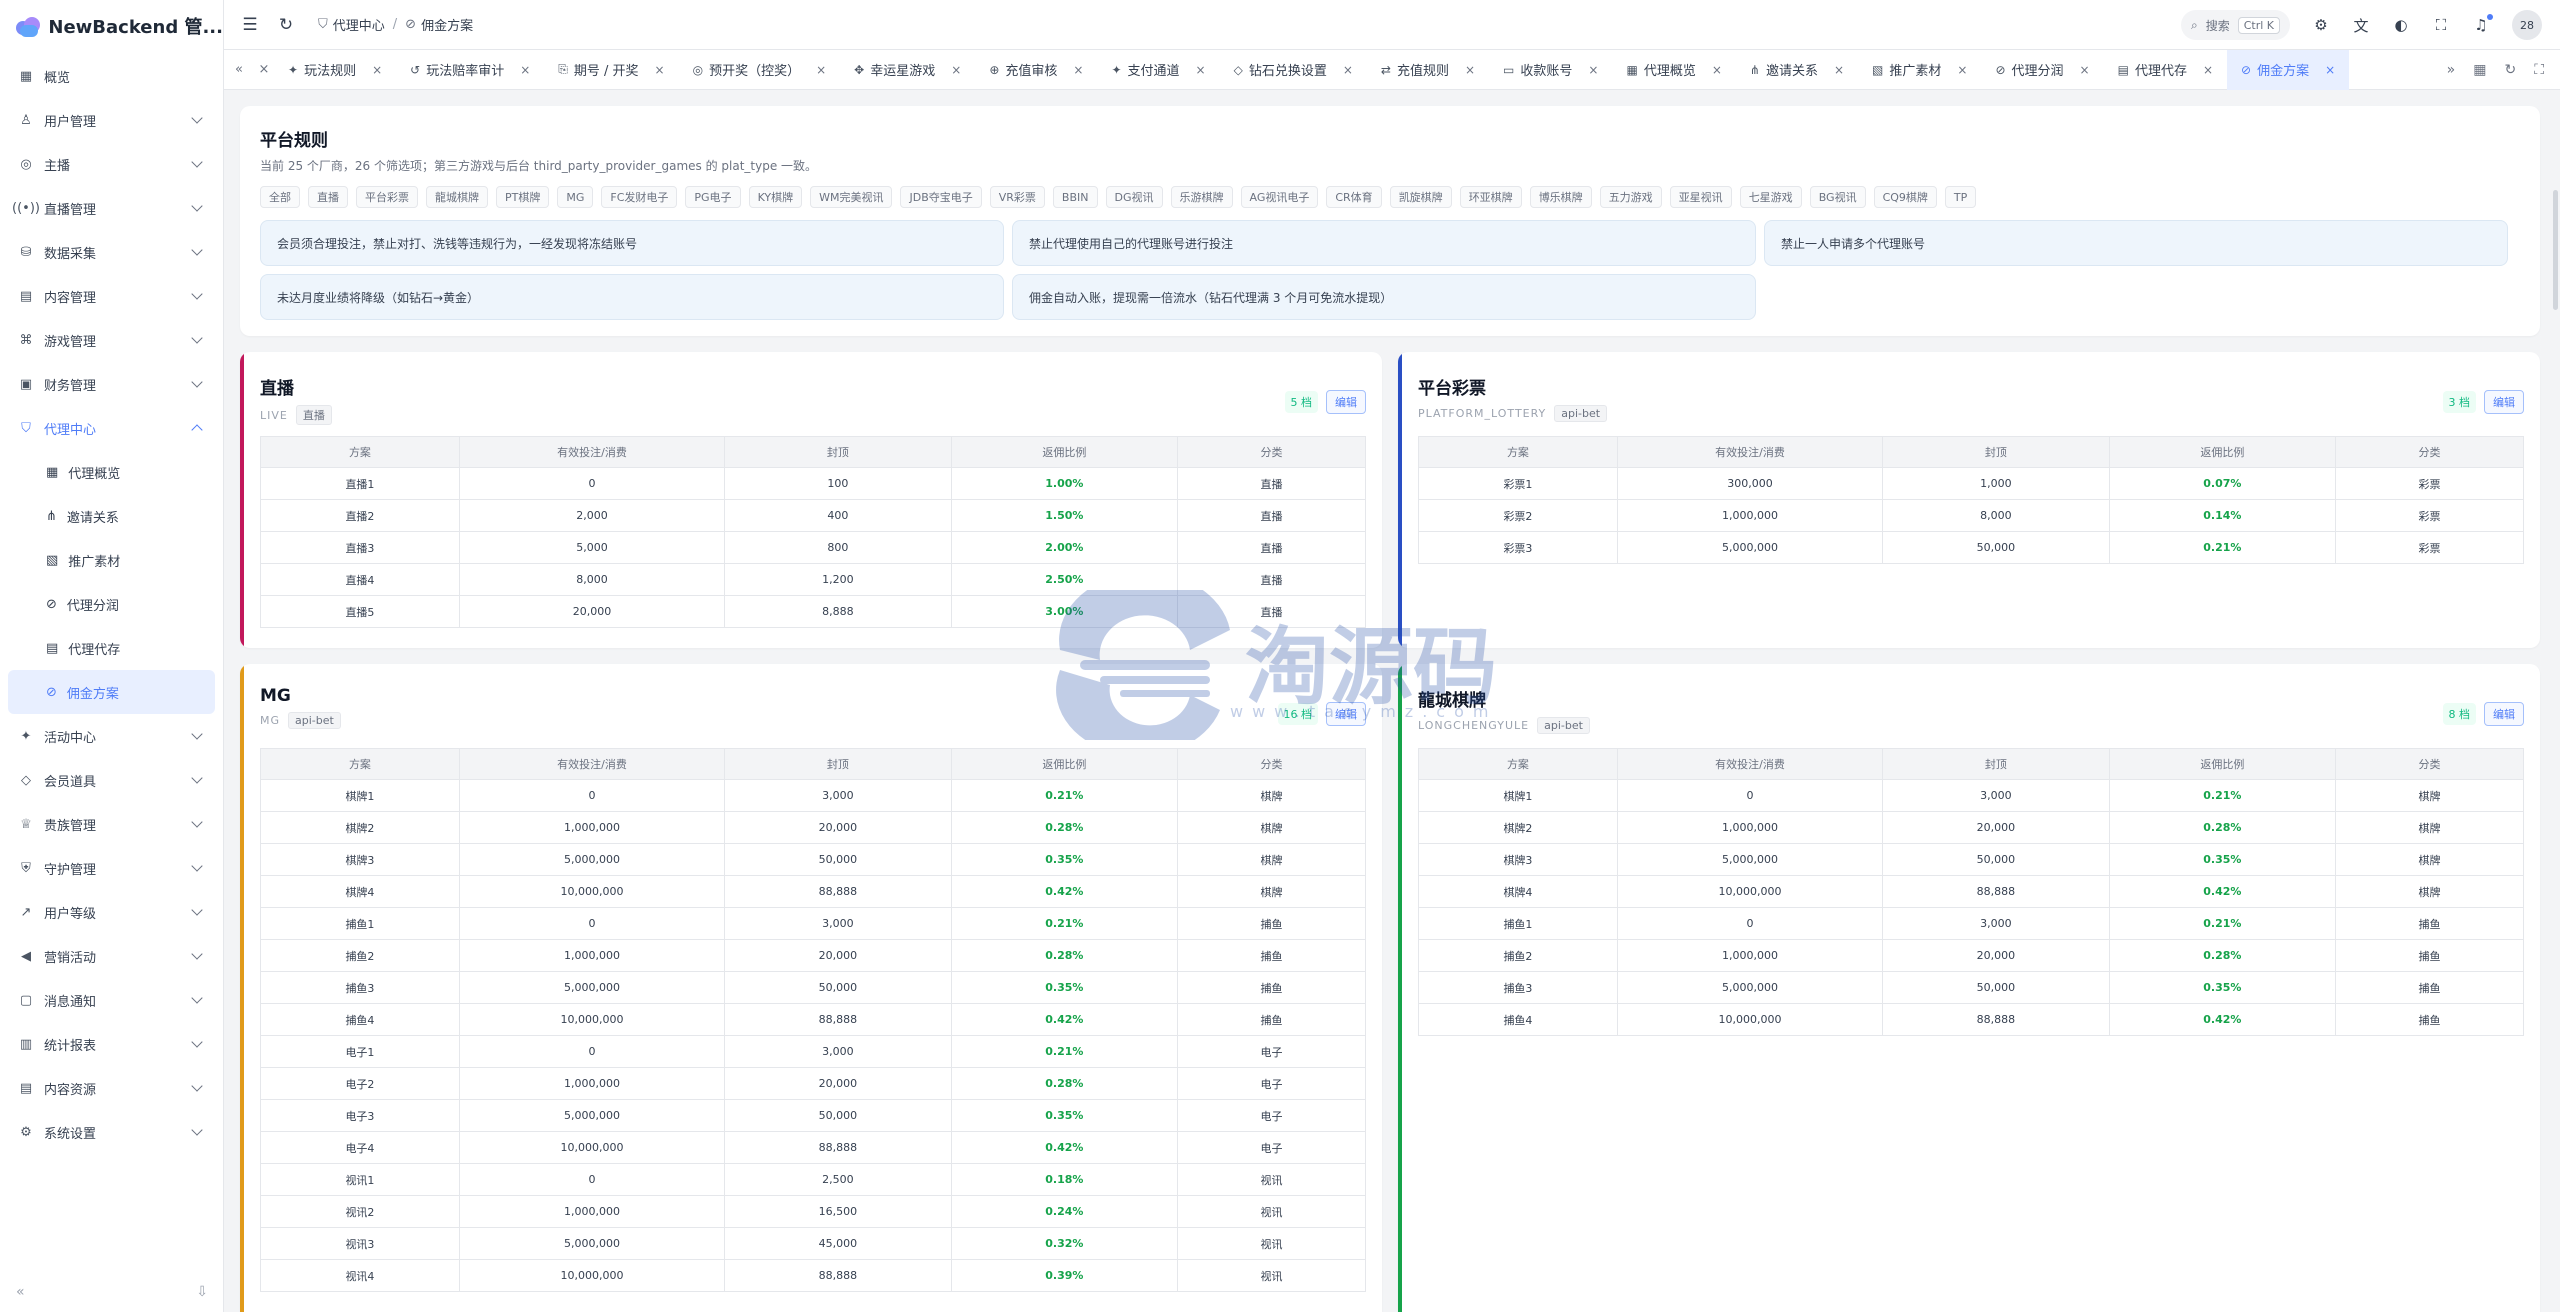 This screenshot has width=2560, height=1312. I want to click on tab-item: ⊕ 充值审核 ×, so click(1036, 70).